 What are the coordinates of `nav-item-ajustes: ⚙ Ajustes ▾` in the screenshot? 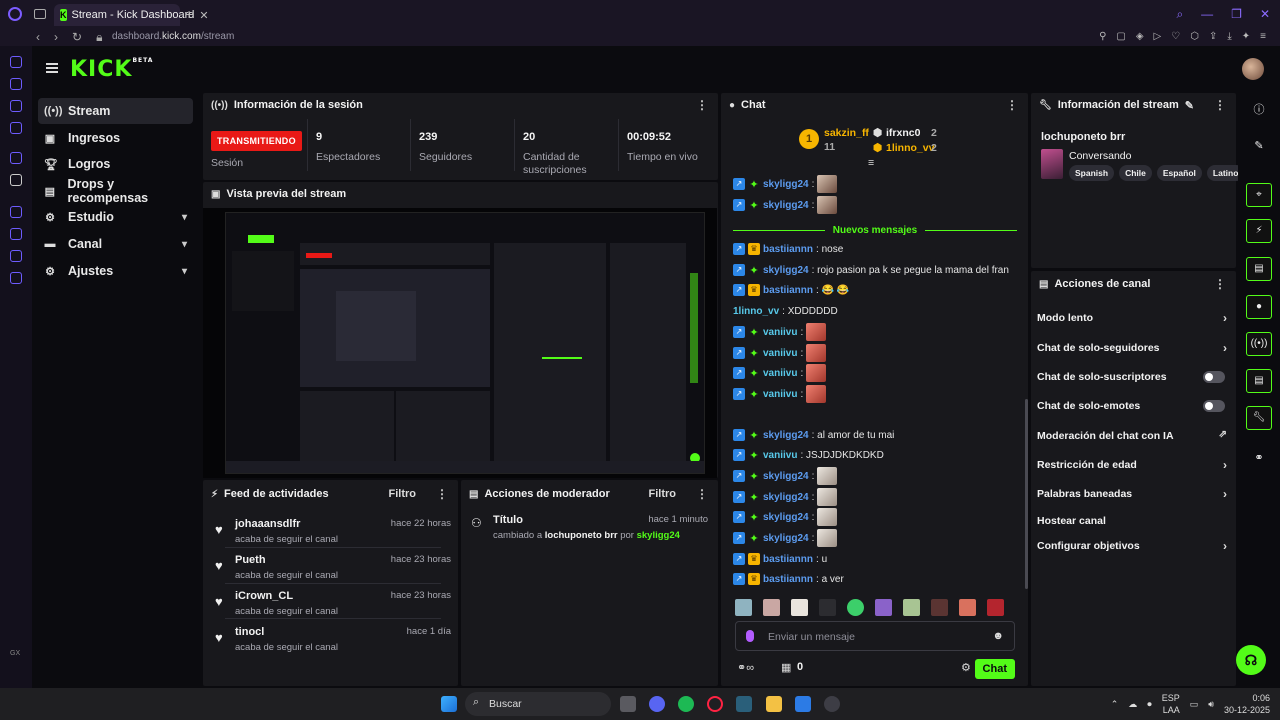 It's located at (115, 271).